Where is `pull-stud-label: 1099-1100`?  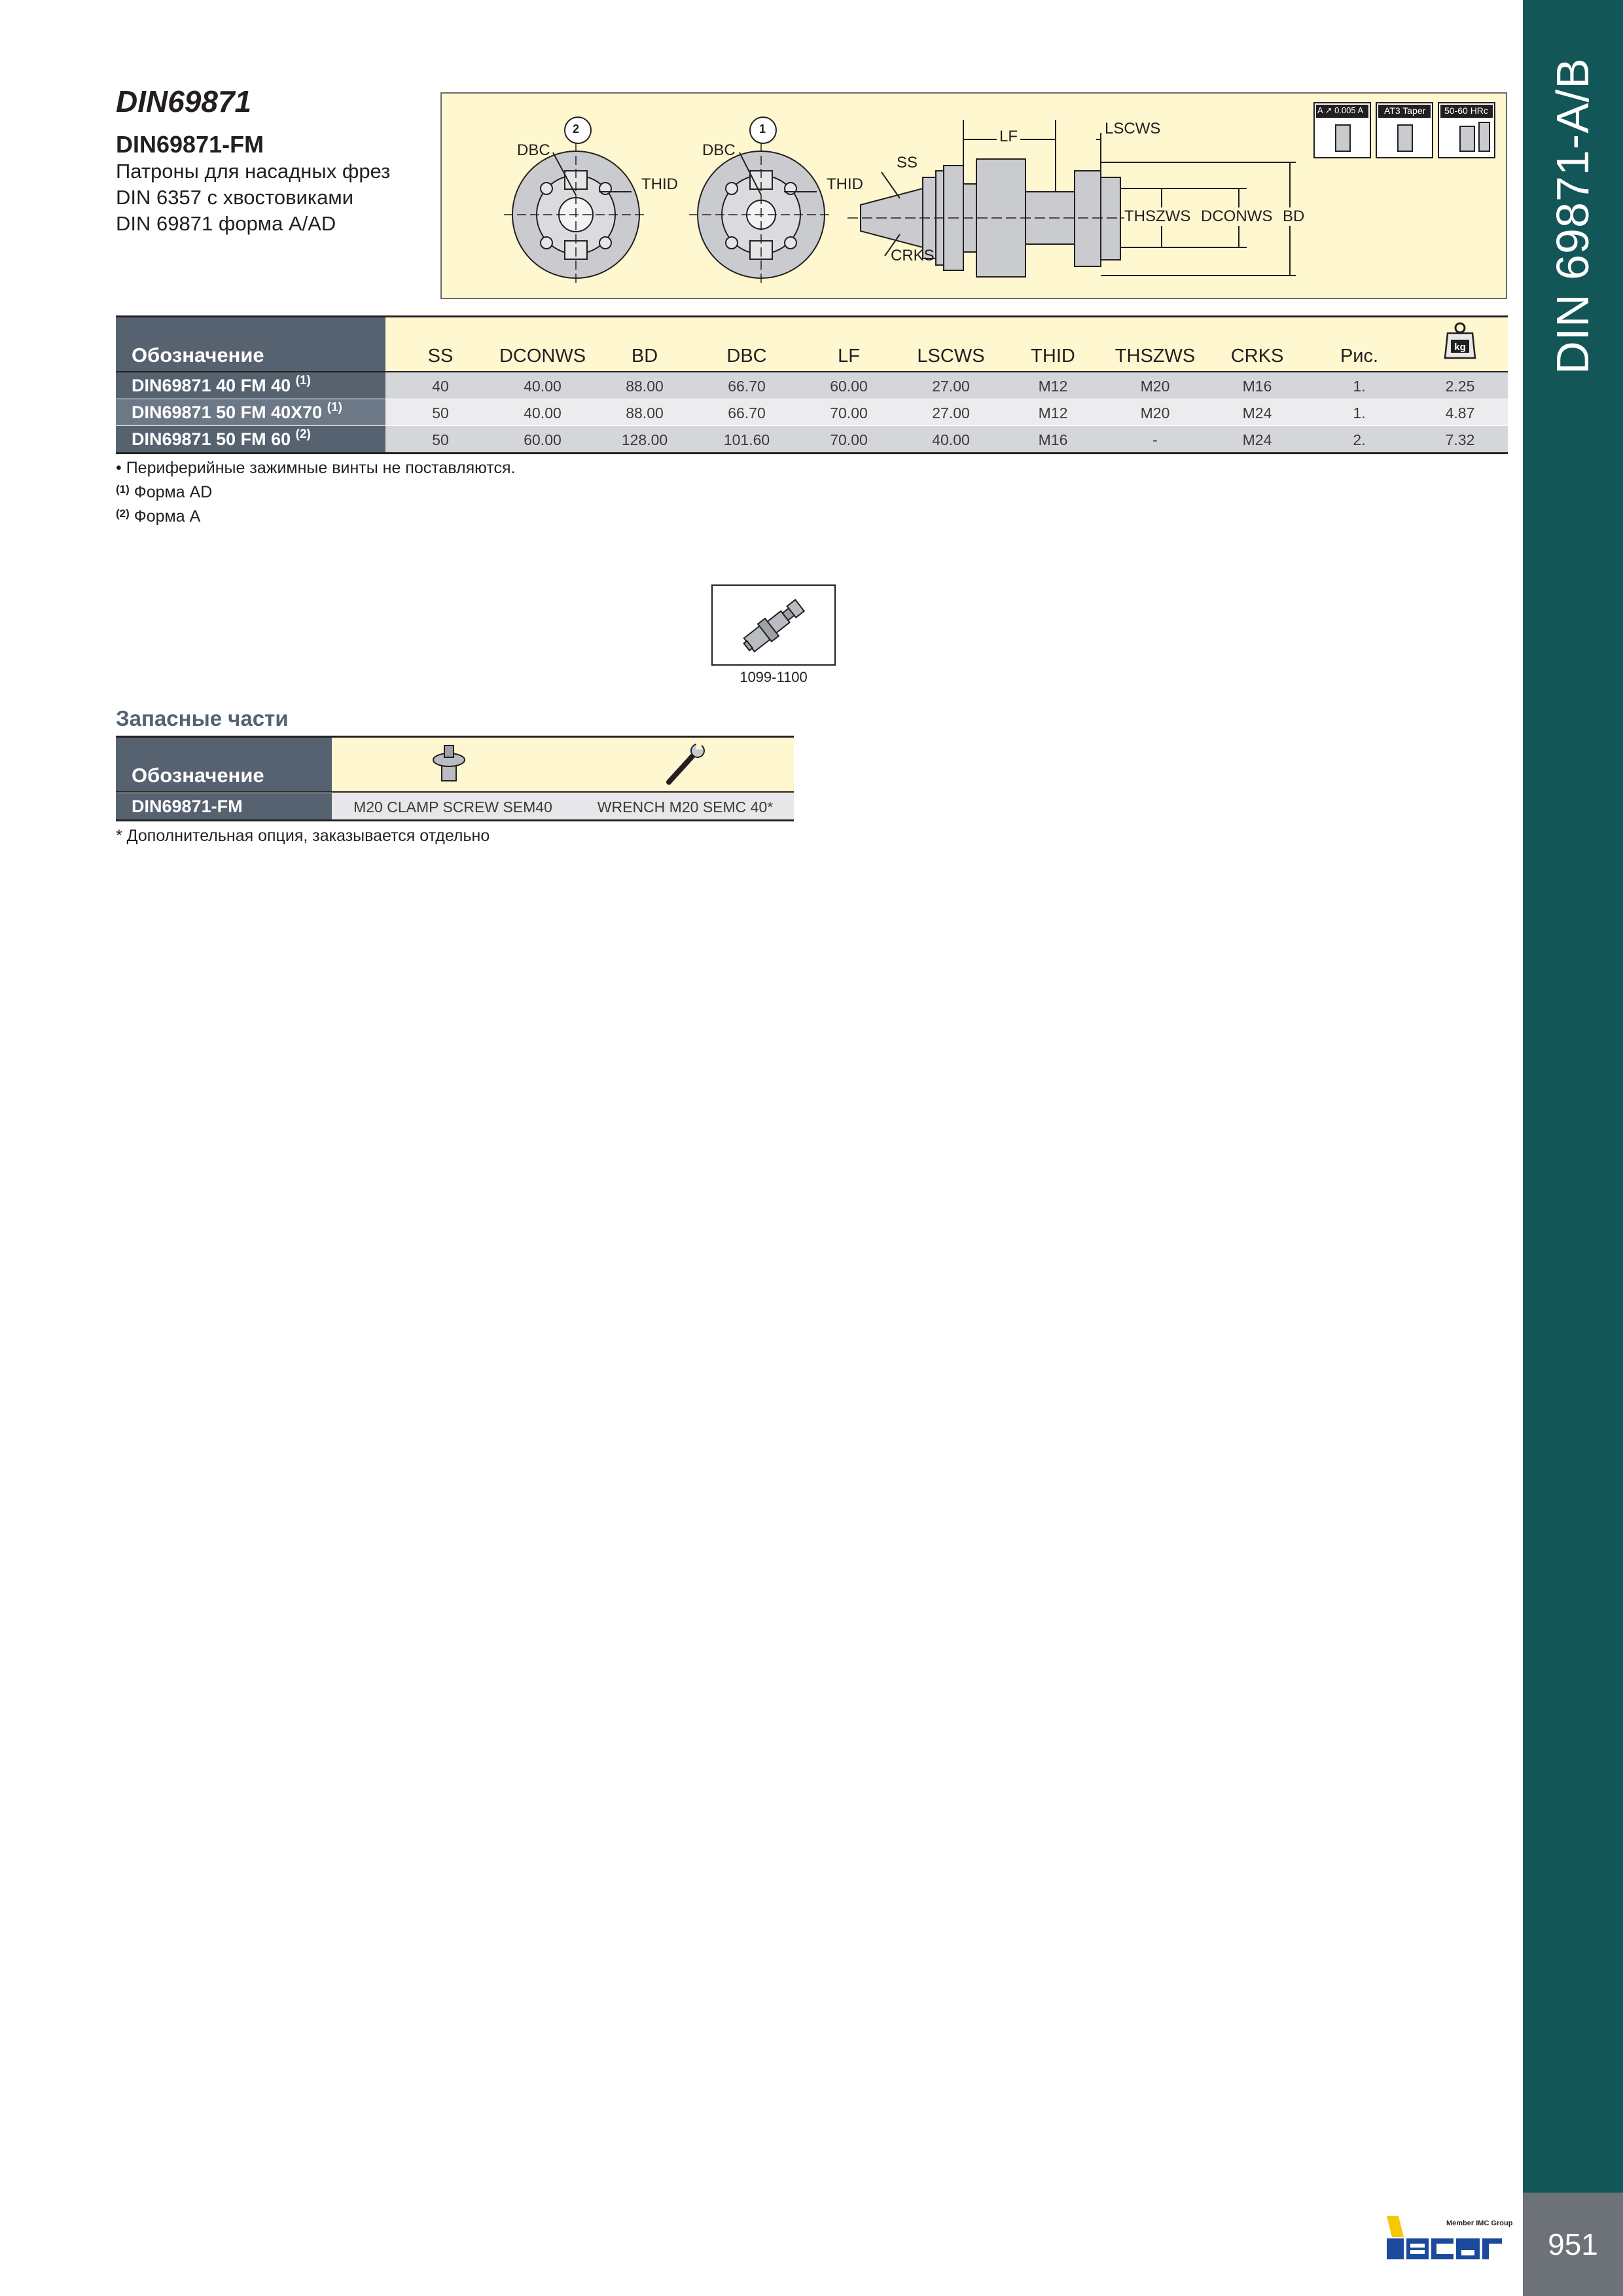
pull-stud-label: 1099-1100 is located at coordinates (774, 677).